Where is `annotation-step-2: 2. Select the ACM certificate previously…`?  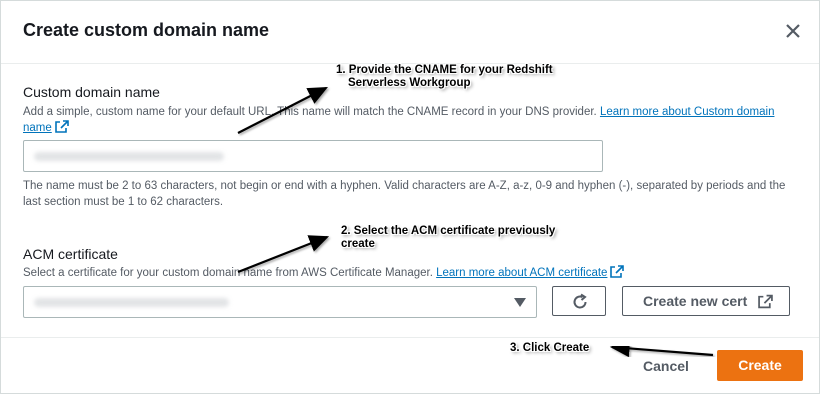 annotation-step-2: 2. Select the ACM certificate previously… is located at coordinates (448, 238).